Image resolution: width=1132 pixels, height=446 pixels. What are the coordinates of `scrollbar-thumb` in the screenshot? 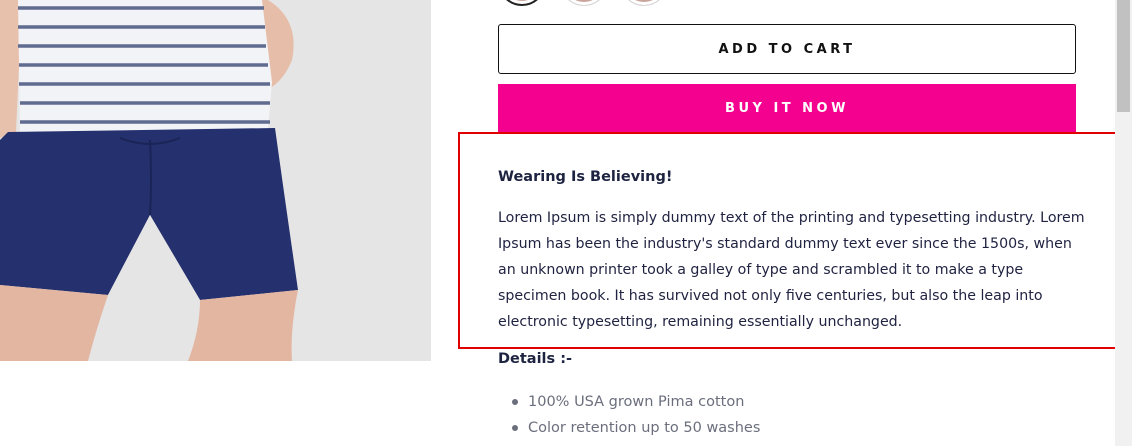 It's located at (1123, 56).